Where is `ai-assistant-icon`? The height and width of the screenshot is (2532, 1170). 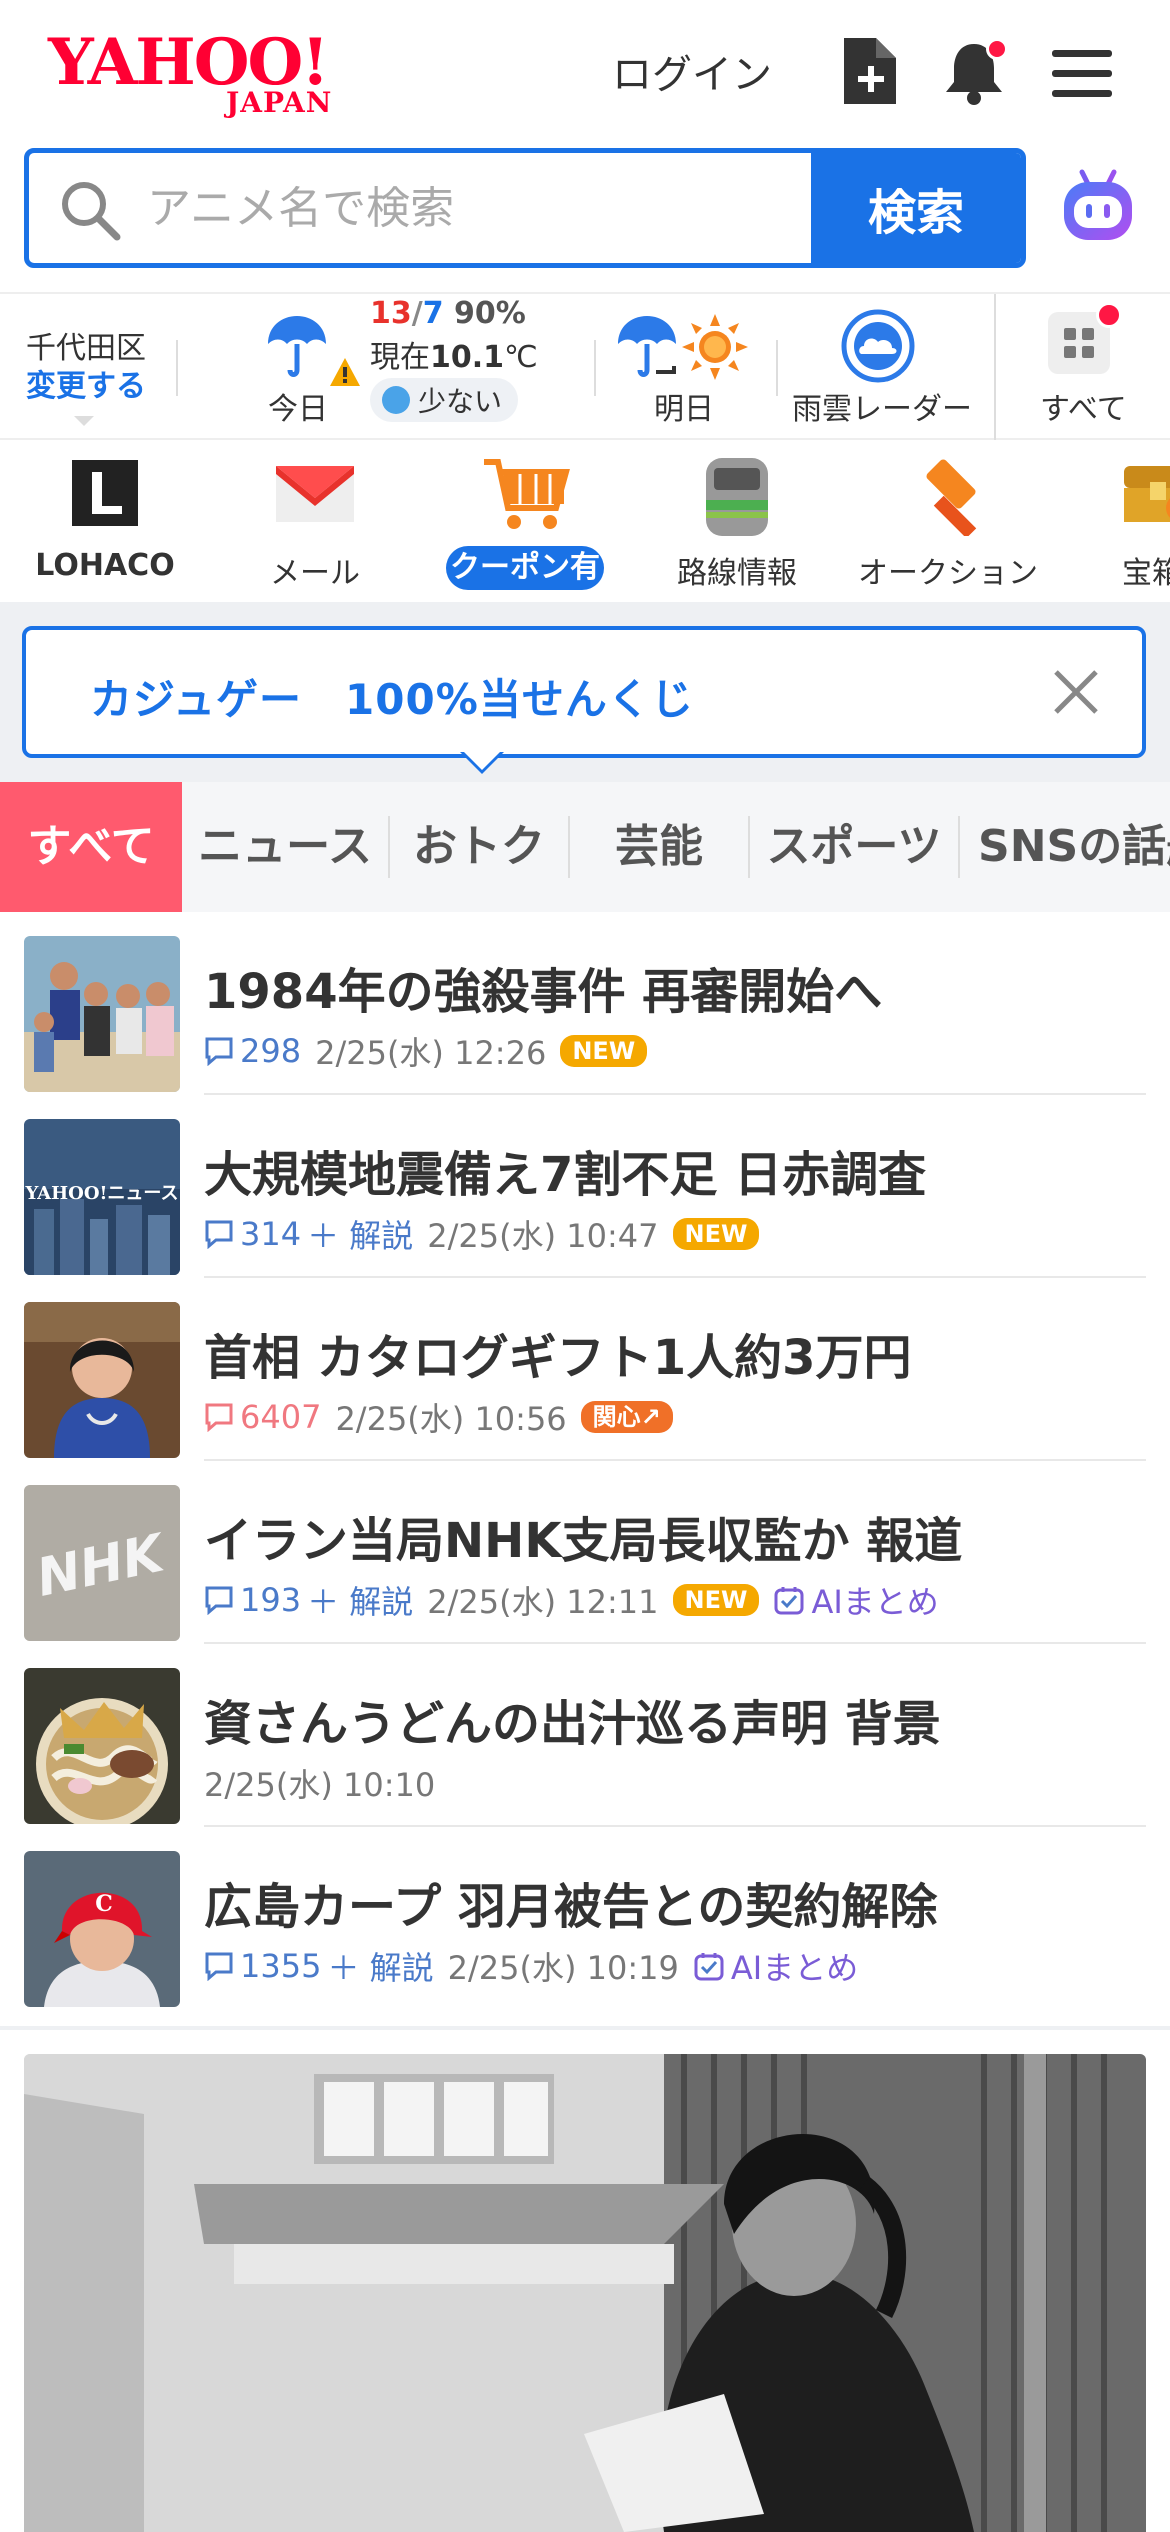
ai-assistant-icon is located at coordinates (1098, 206).